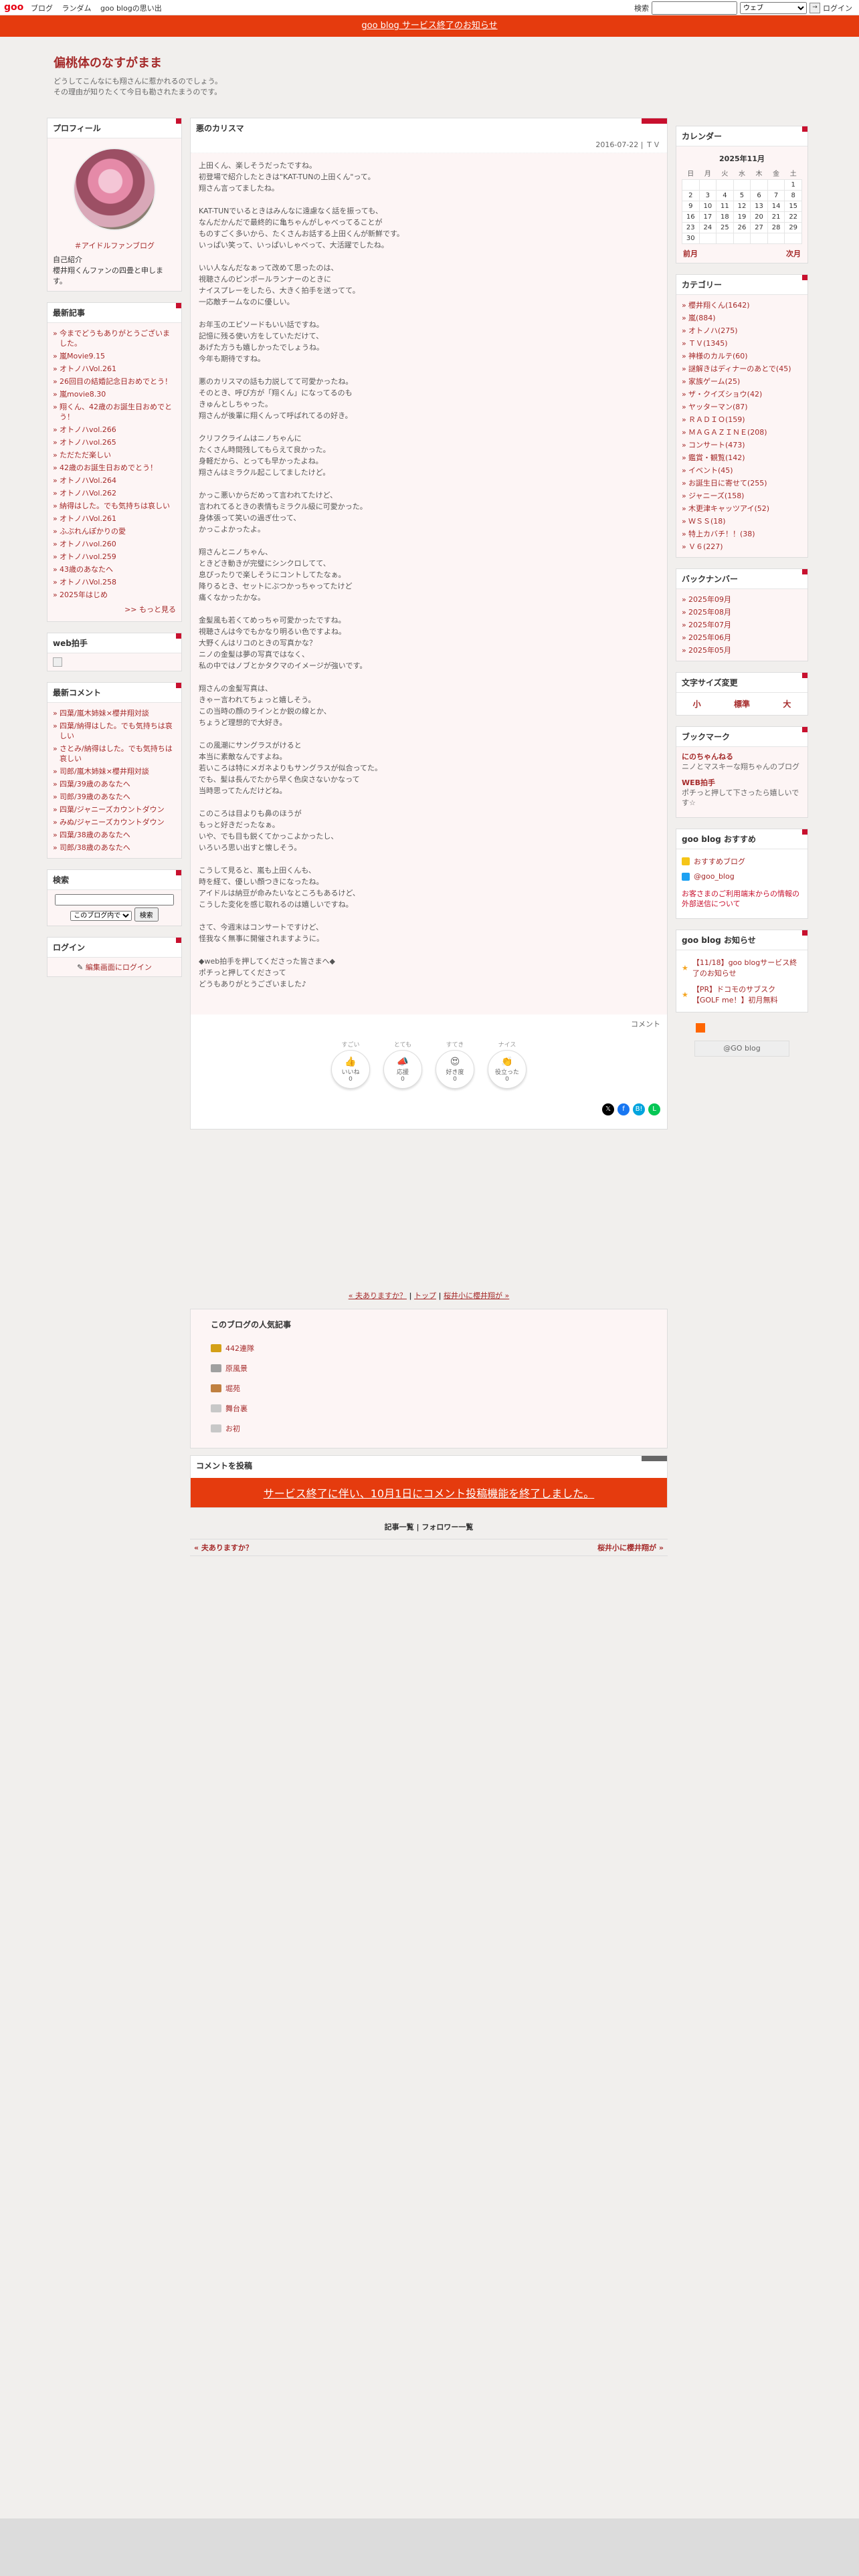  Describe the element at coordinates (232, 1388) in the screenshot. I see `popular-item-label: 堀苑` at that location.